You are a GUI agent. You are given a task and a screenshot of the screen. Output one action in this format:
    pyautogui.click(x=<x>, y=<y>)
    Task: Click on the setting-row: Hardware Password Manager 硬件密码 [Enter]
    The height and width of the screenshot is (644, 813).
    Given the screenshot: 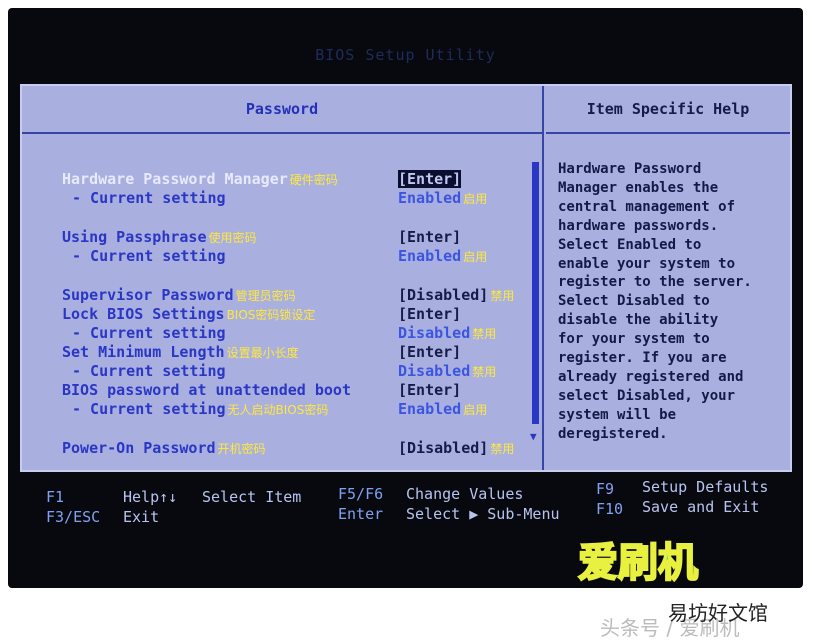 What is the action you would take?
    pyautogui.click(x=282, y=179)
    